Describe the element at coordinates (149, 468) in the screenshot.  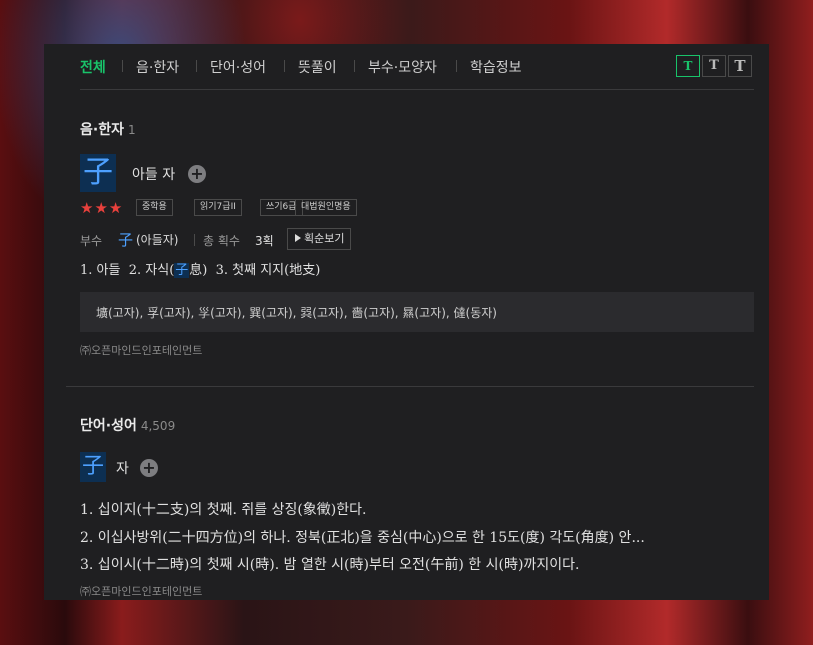
I see `add-word-icon: +` at that location.